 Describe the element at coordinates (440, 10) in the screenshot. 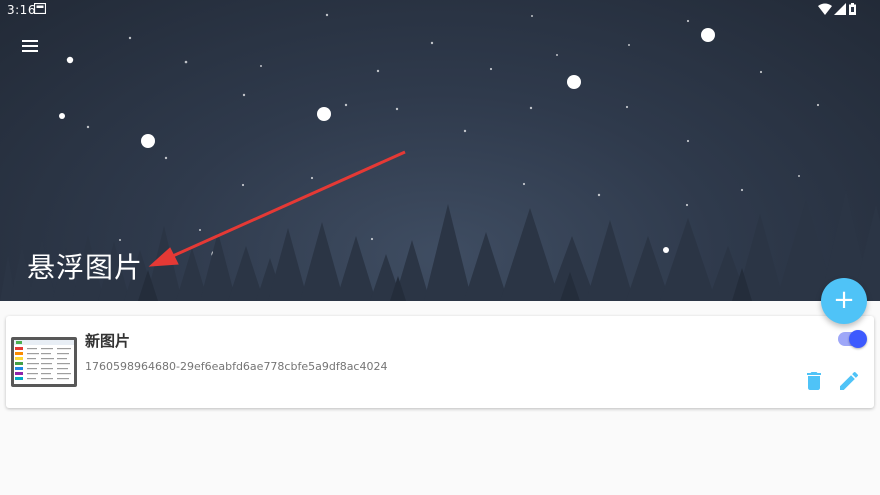

I see `status-bar: 3:16` at that location.